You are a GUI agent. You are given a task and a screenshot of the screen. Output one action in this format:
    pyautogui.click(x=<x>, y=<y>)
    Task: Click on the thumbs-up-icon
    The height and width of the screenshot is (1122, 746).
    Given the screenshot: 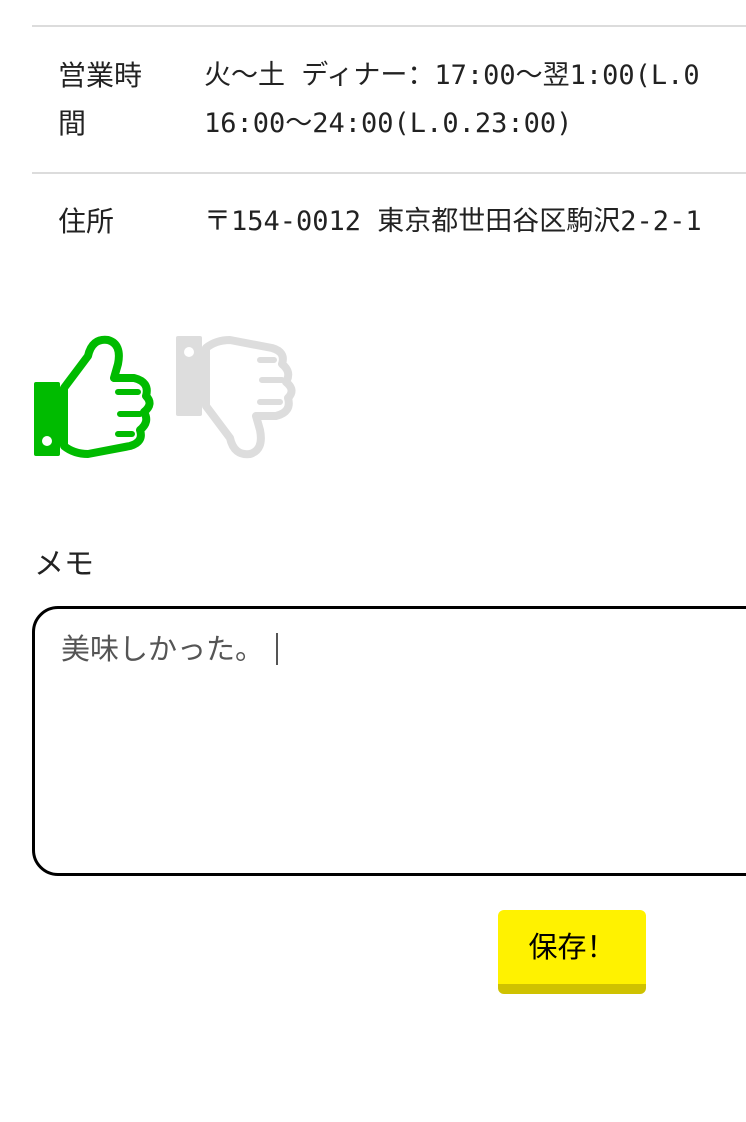 What is the action you would take?
    pyautogui.click(x=94, y=396)
    